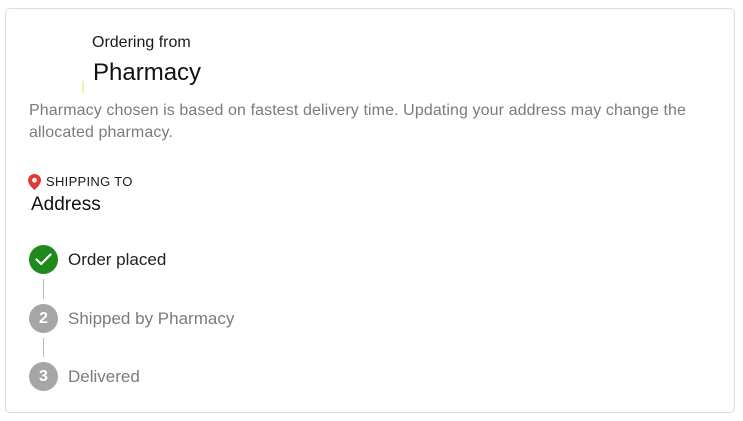 This screenshot has width=743, height=421. Describe the element at coordinates (141, 42) in the screenshot. I see `ordering-from-label: Ordering from` at that location.